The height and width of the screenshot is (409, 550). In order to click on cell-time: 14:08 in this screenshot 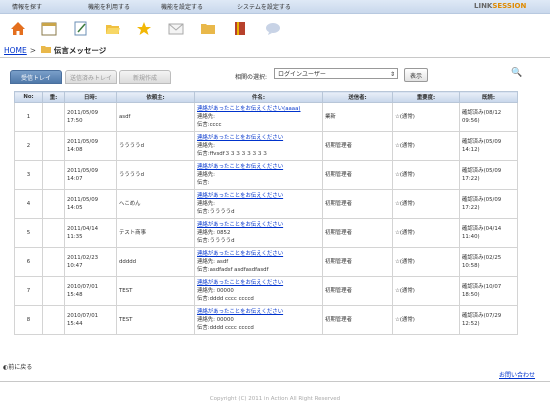, I will do `click(75, 150)`.